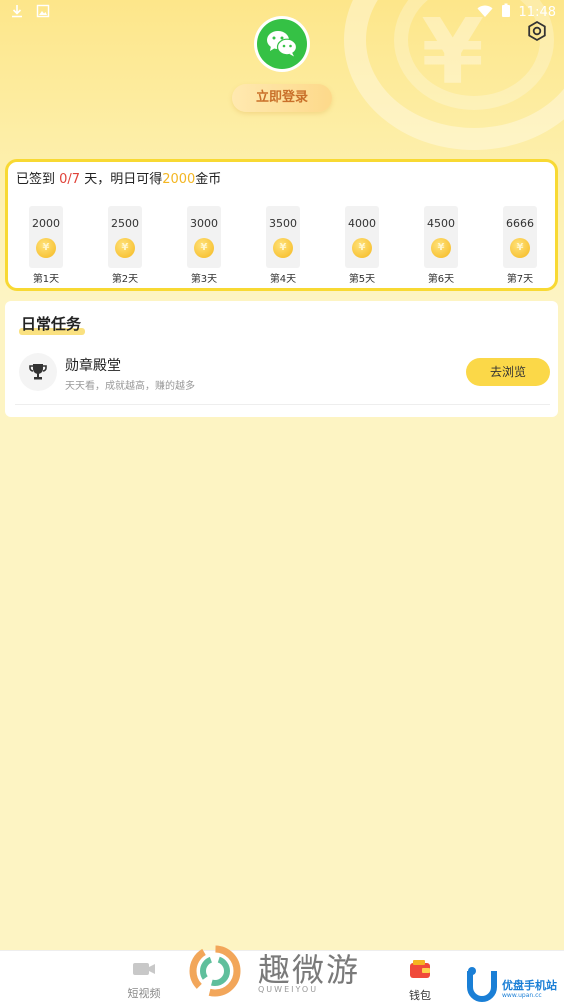 The image size is (564, 1002). I want to click on daily-tasks-card: 日常任务 勋章殿堂 天天看，成就越高，赚的越多 去浏览, so click(281, 359).